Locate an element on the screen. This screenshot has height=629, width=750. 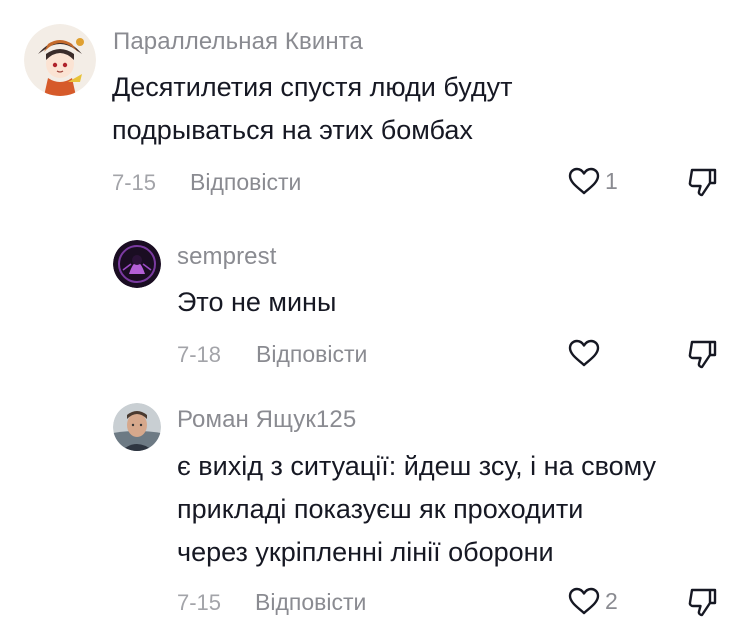
like-button: 2 is located at coordinates (592, 601).